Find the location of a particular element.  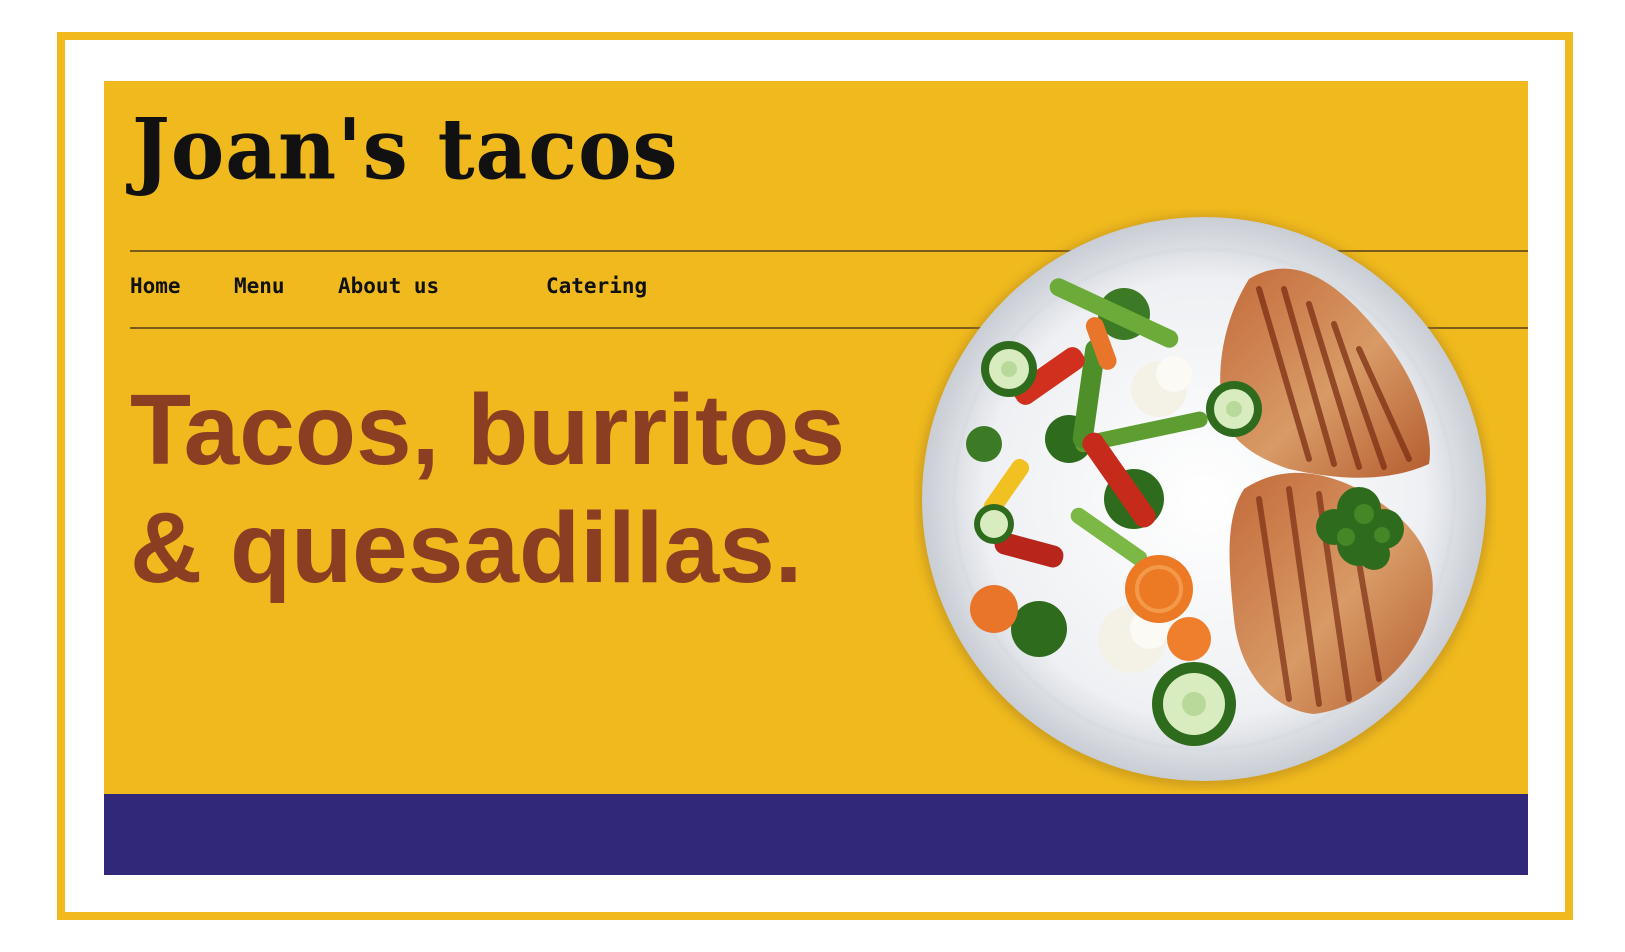

nav-home-link: Home is located at coordinates (155, 286).